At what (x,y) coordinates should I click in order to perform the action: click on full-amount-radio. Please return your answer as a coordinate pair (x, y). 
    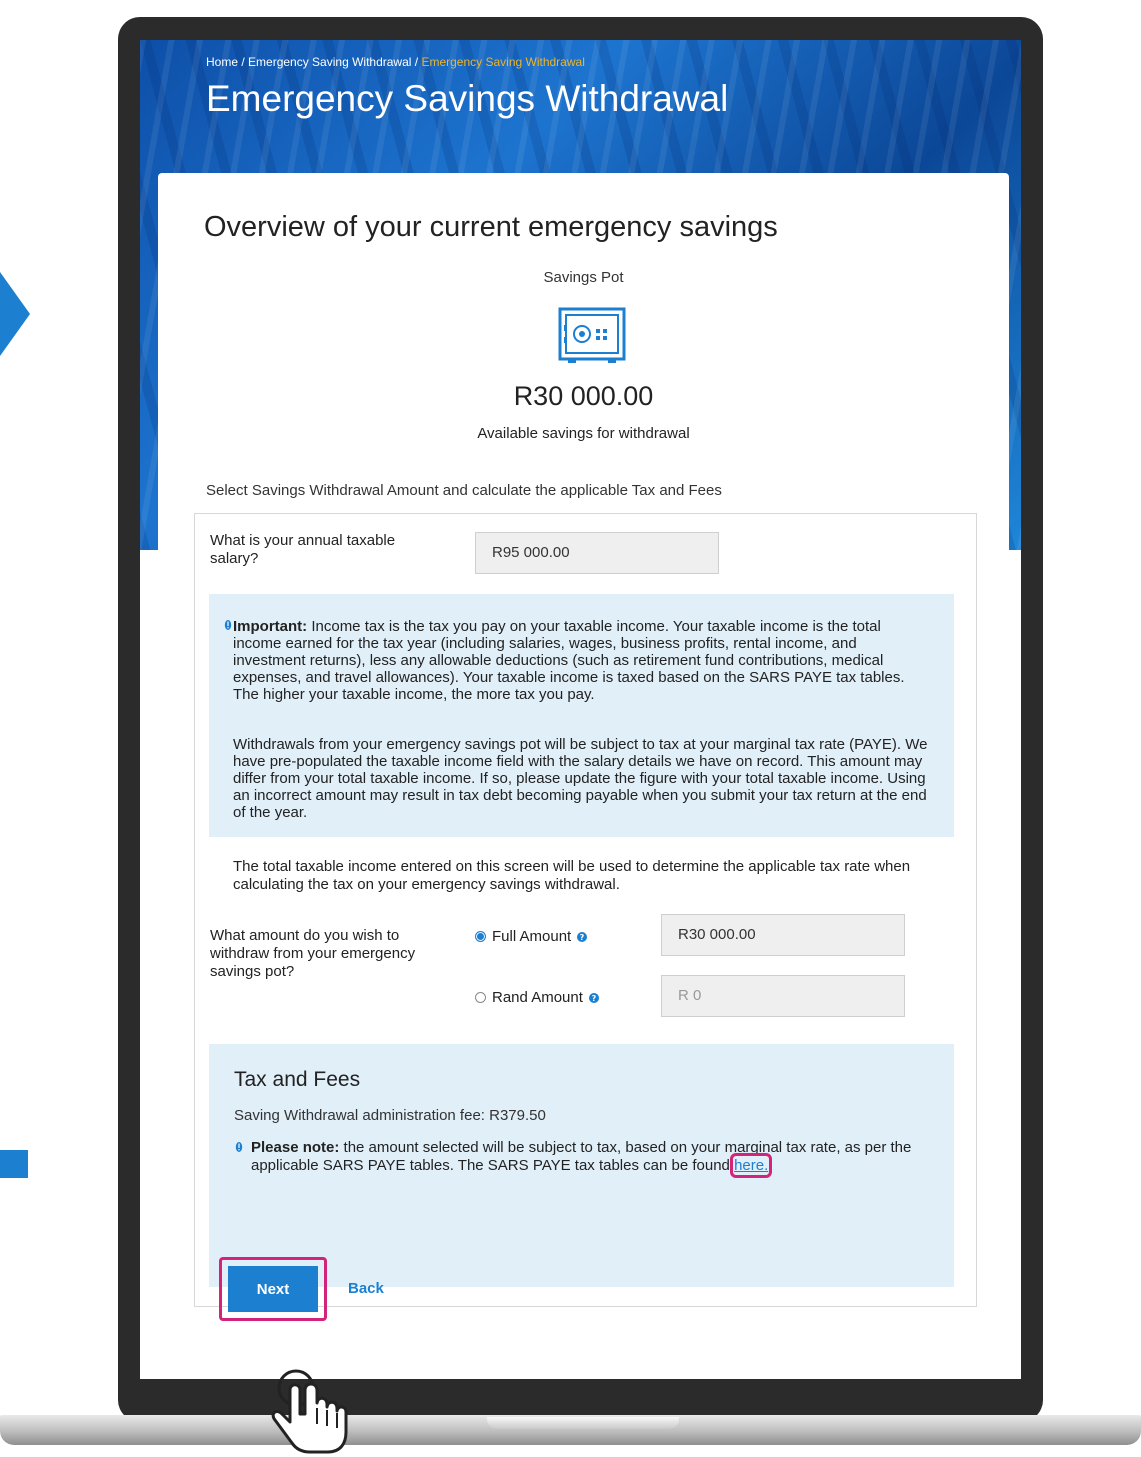
    Looking at the image, I should click on (480, 936).